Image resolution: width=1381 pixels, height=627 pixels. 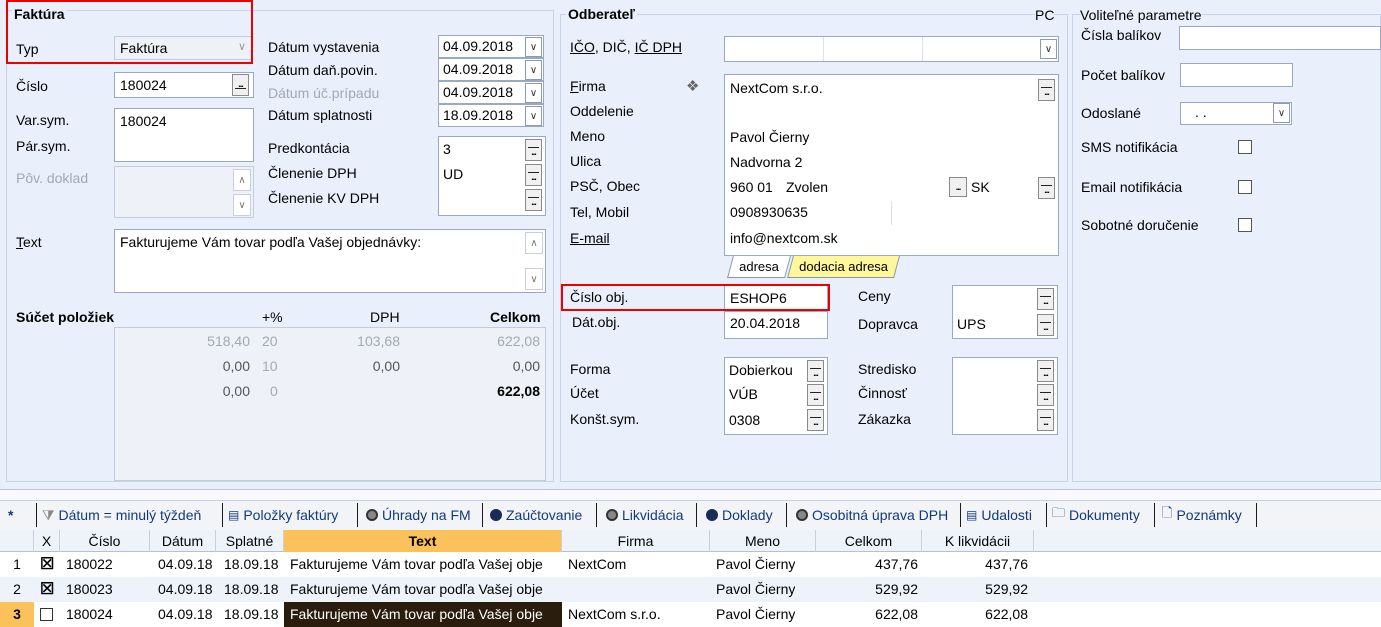 What do you see at coordinates (769, 212) in the screenshot?
I see `tel-value: 0908930635` at bounding box center [769, 212].